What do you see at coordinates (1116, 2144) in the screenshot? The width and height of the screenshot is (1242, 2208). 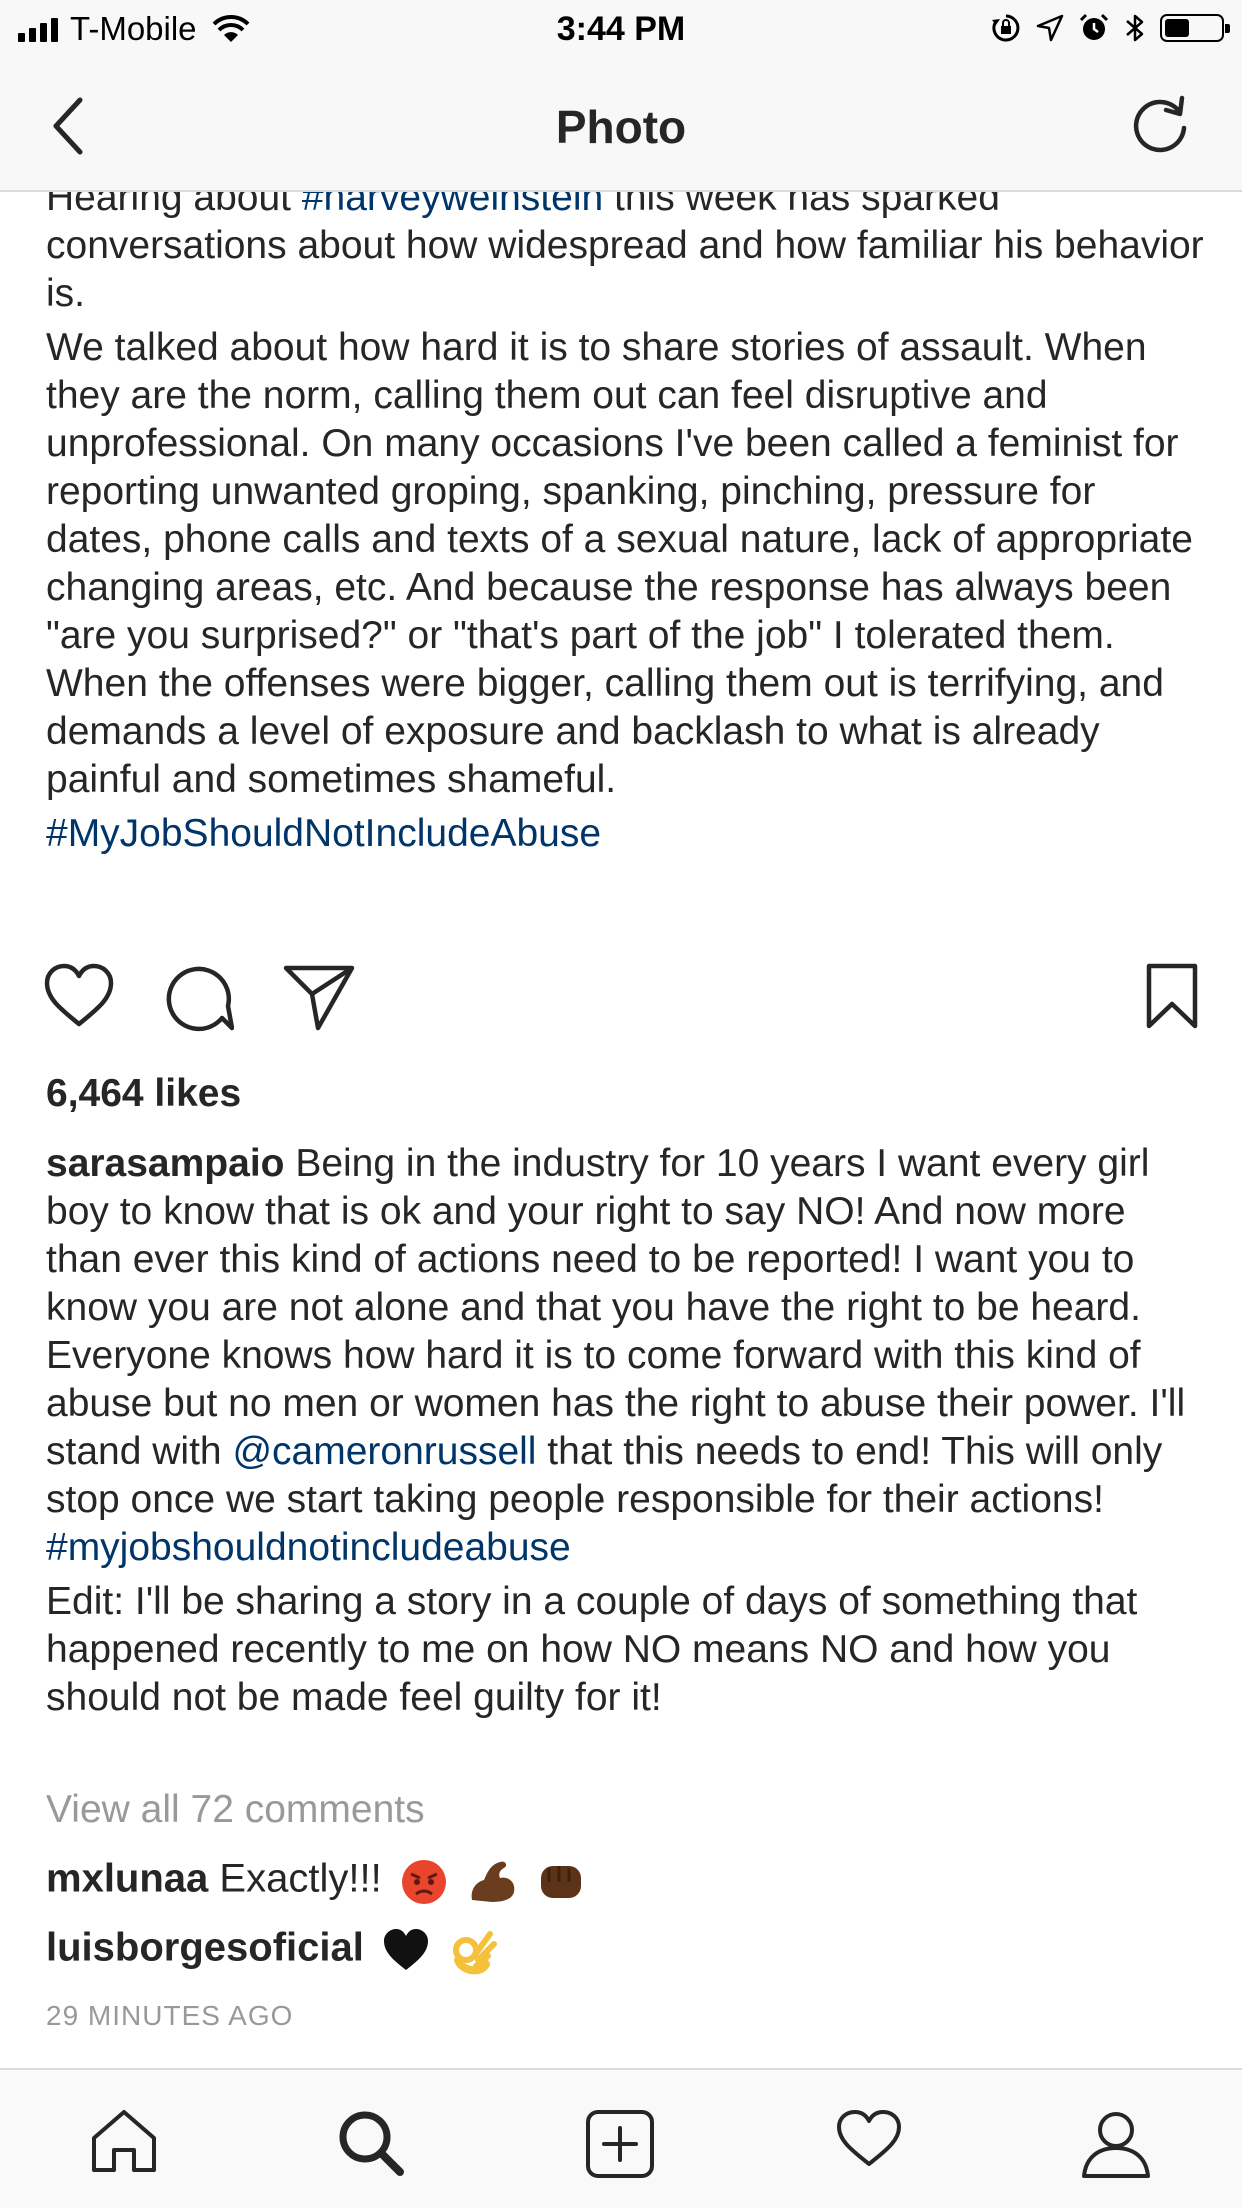 I see `profile-icon` at bounding box center [1116, 2144].